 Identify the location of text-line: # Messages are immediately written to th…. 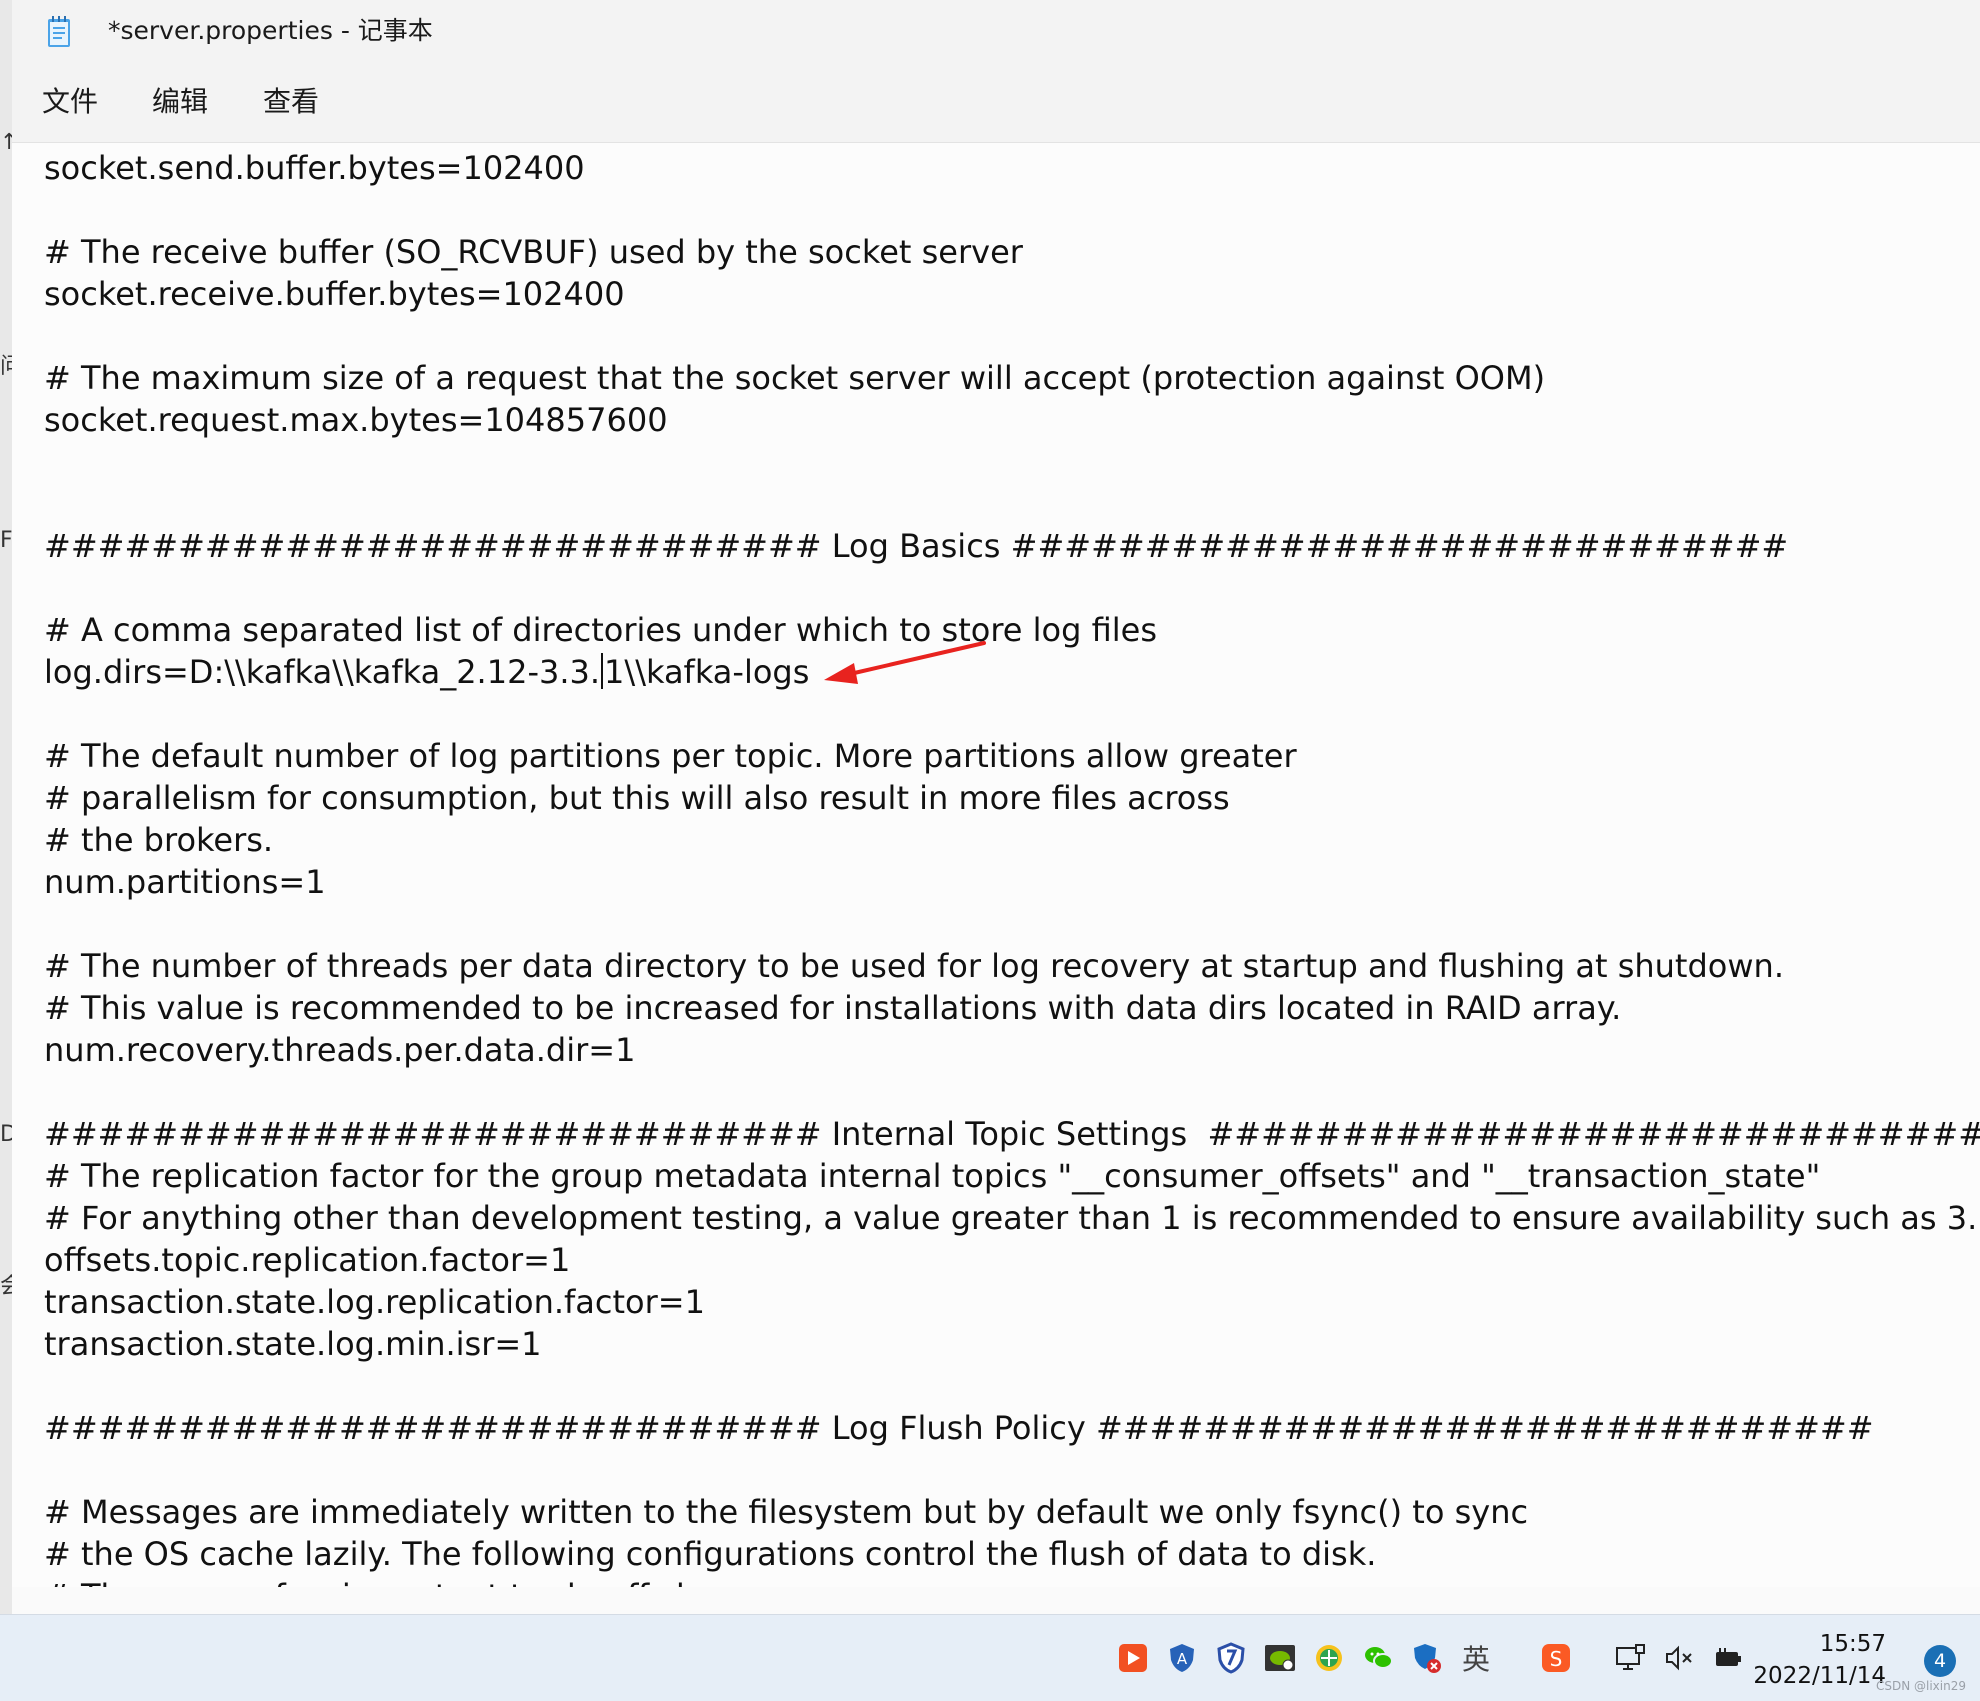
(786, 1512).